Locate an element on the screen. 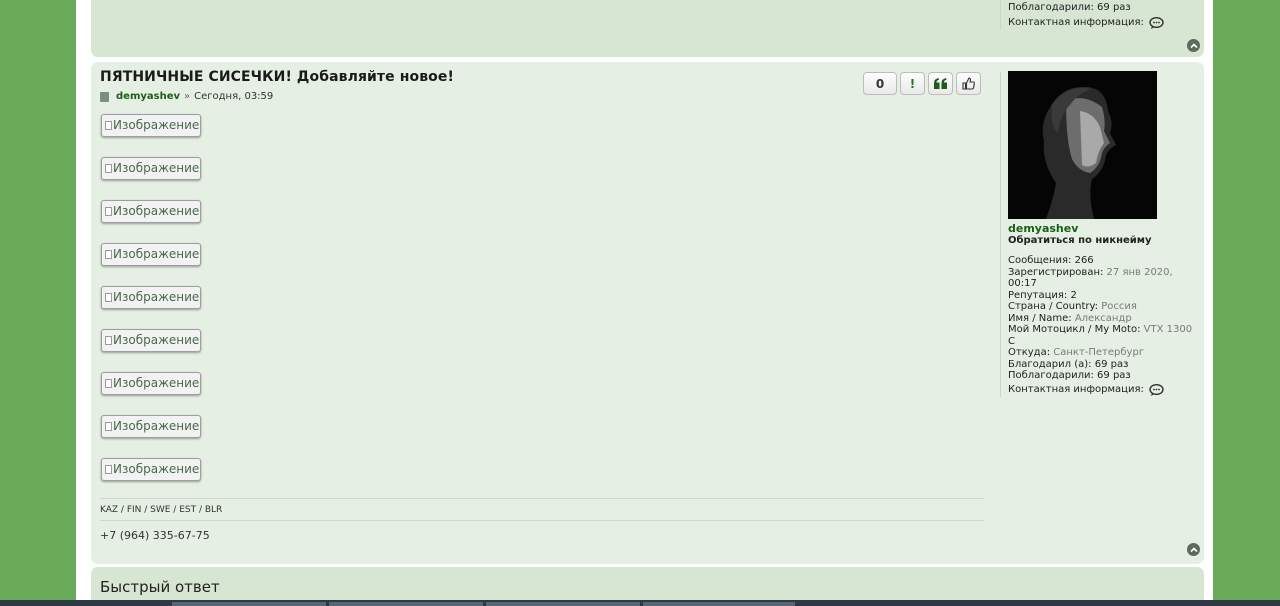  post-document-icon is located at coordinates (104, 96).